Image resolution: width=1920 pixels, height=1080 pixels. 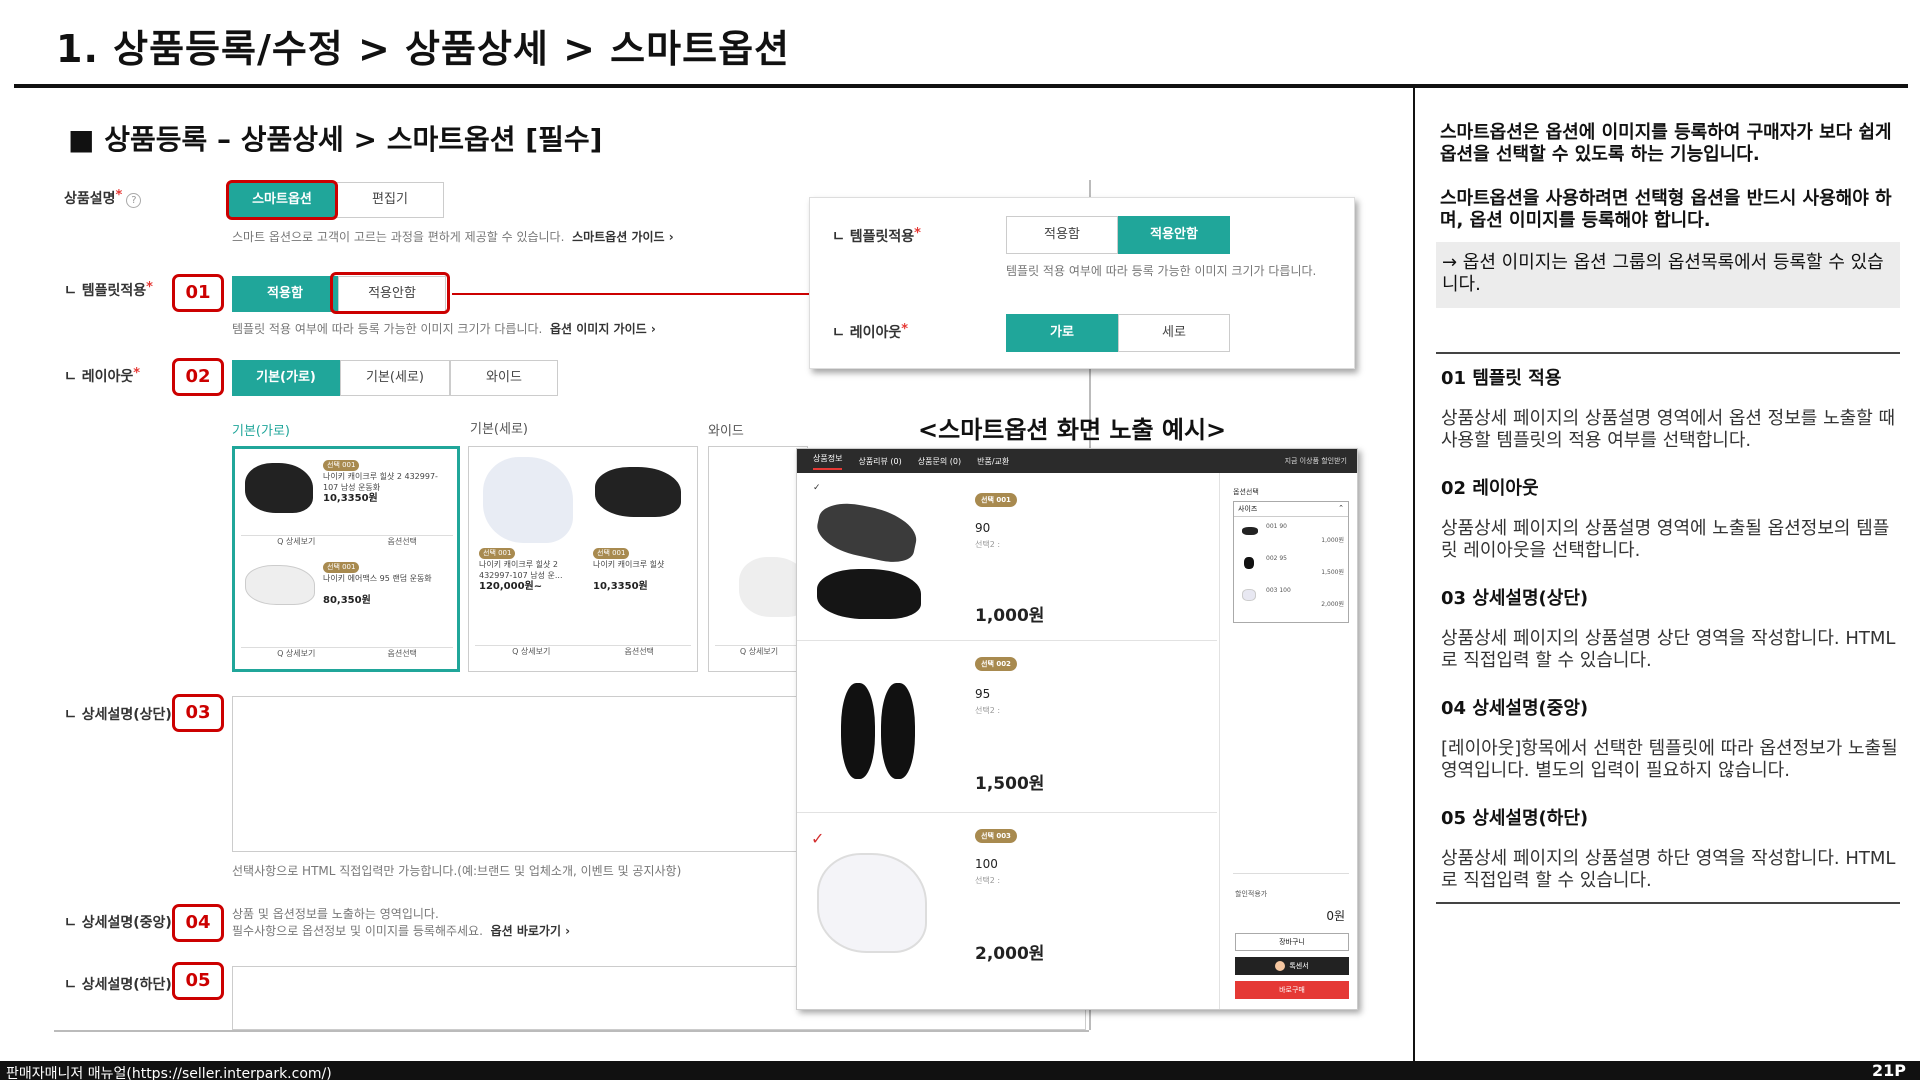 What do you see at coordinates (1251, 894) in the screenshot?
I see `discount-label: 할인적용가` at bounding box center [1251, 894].